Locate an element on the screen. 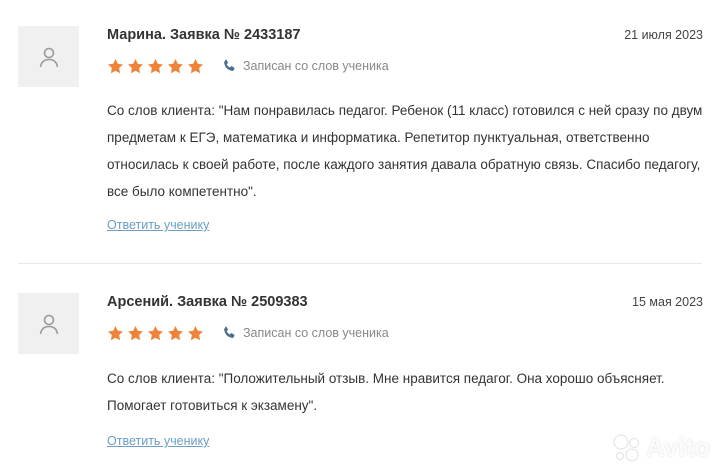 This screenshot has width=720, height=472. review-date: 15 мая 2023 is located at coordinates (667, 302).